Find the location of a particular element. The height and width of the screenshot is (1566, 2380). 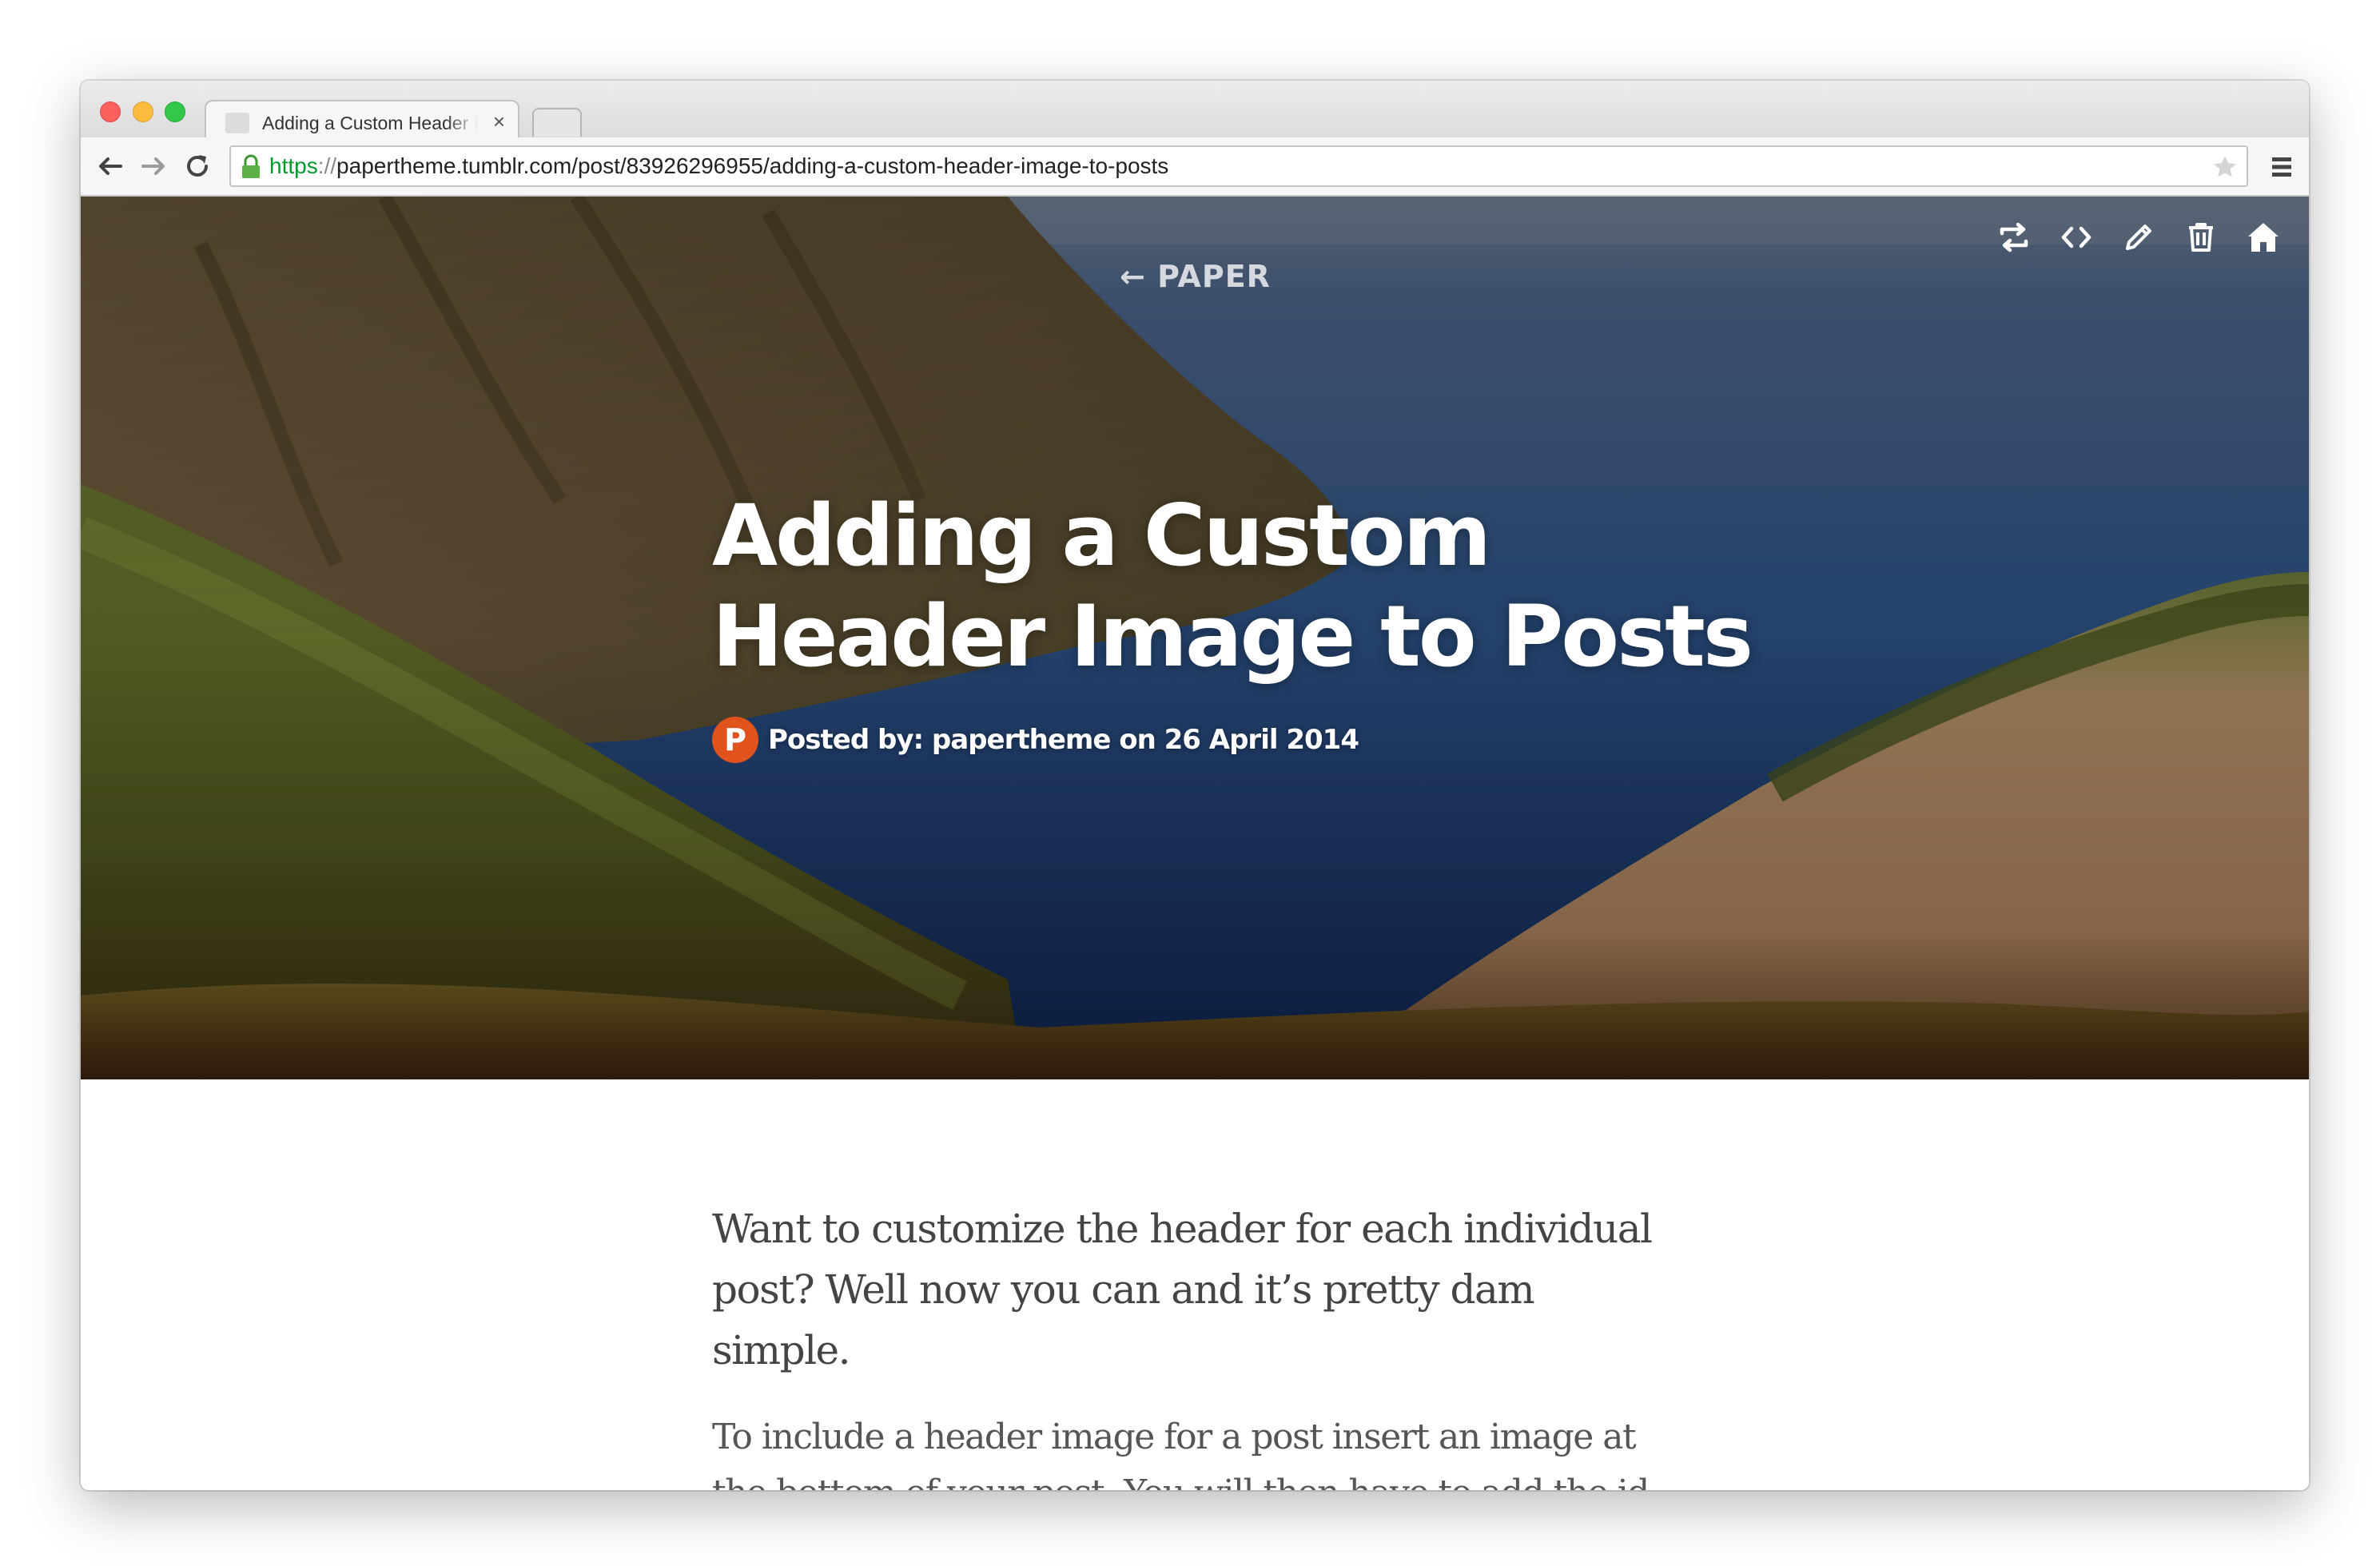

close-window-button is located at coordinates (110, 111).